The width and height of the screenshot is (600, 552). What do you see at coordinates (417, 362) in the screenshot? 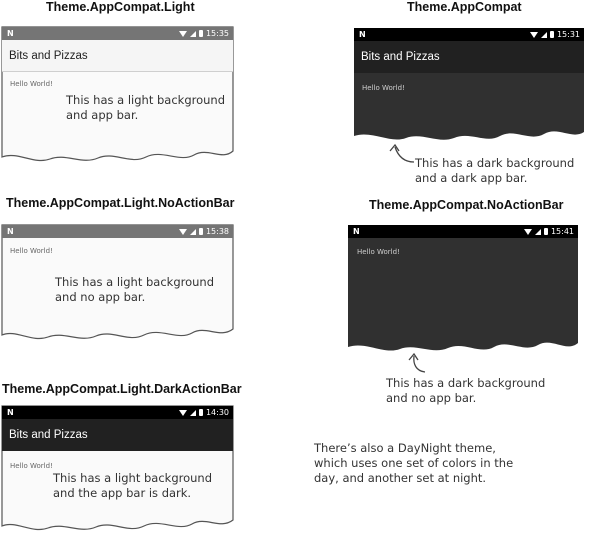
I see `arrow-icon` at bounding box center [417, 362].